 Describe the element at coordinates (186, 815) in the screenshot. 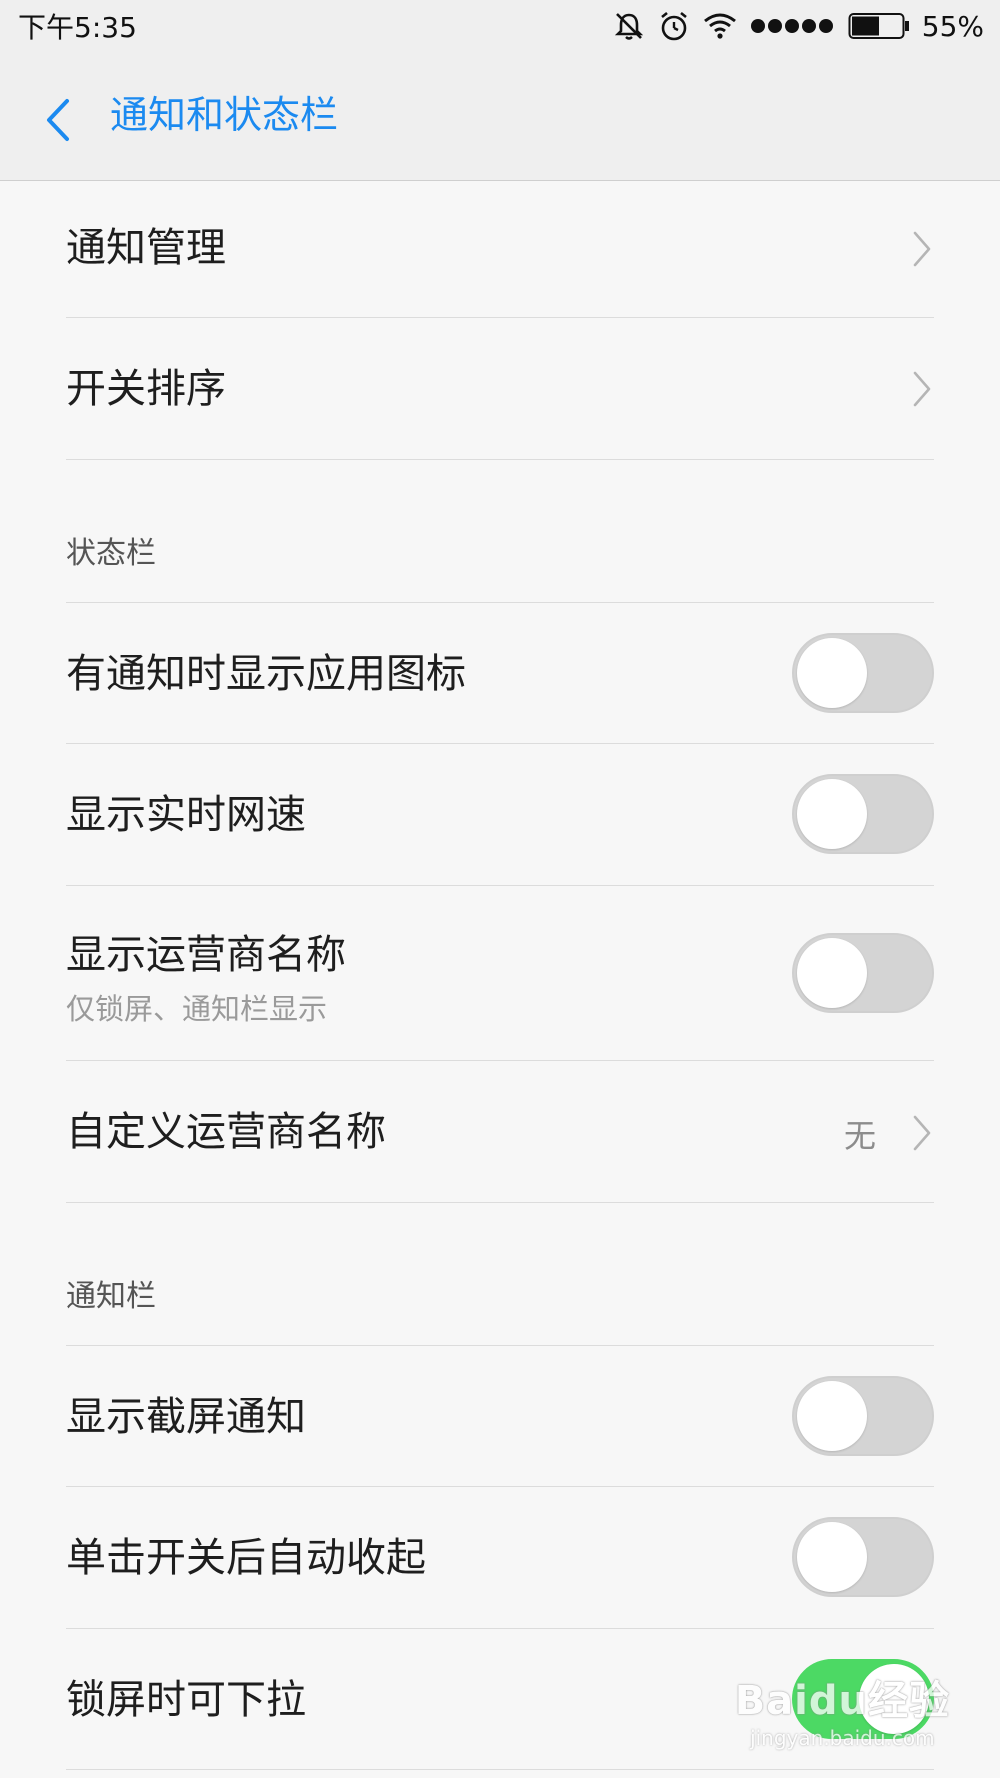

I see `row-label: 显示实时网速` at that location.